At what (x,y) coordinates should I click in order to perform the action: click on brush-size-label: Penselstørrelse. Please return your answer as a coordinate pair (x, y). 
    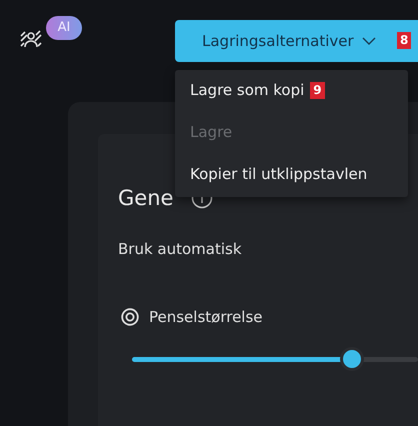
    Looking at the image, I should click on (206, 317).